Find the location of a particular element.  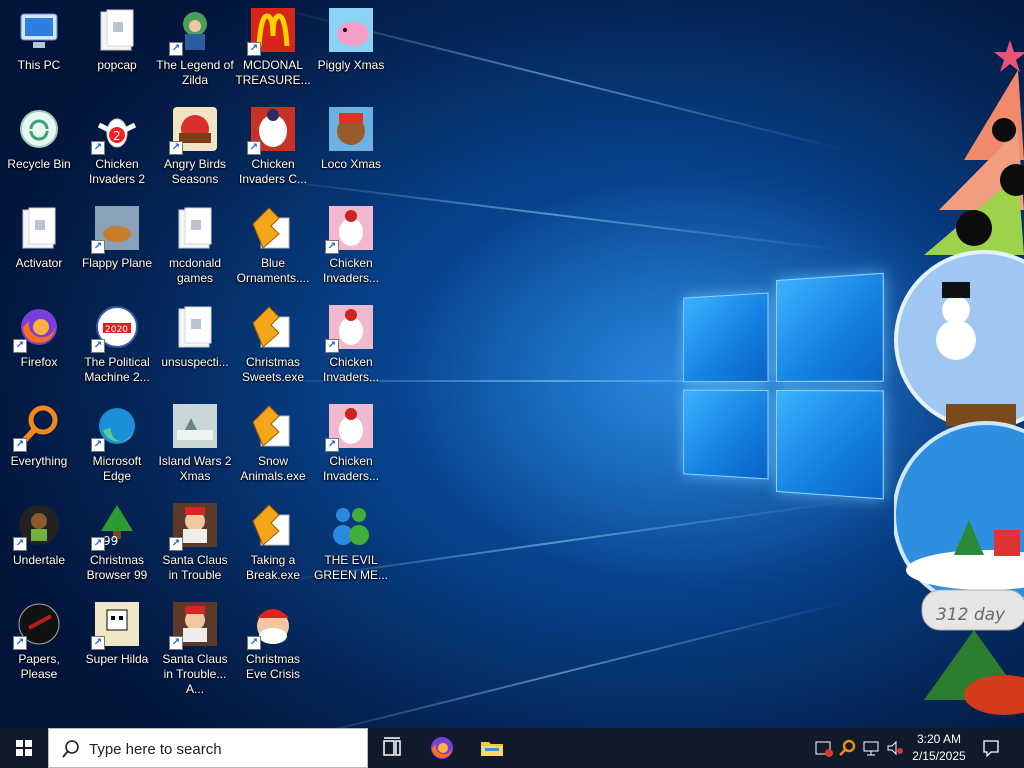

system-clock: 3:20 AM 2/15/2025 is located at coordinates (939, 748).